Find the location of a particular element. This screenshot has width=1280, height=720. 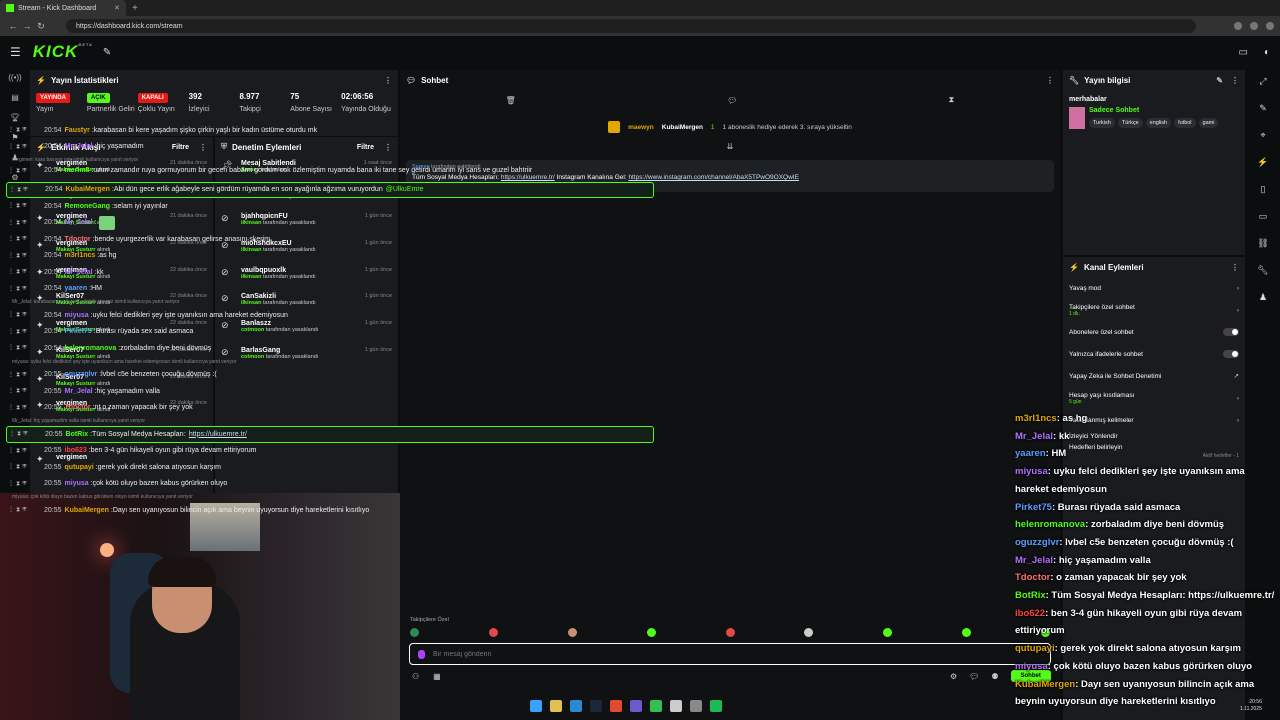

browser-tab: Stream - Kick Dashboard ✕ is located at coordinates (63, 8).